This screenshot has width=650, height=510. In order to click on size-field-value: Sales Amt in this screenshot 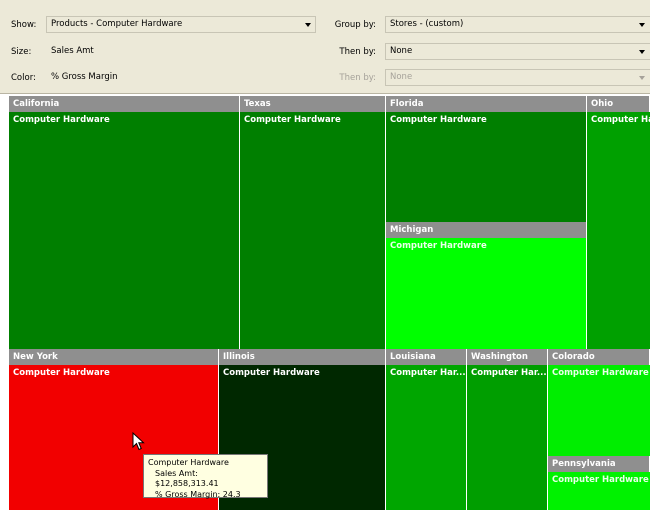, I will do `click(72, 51)`.